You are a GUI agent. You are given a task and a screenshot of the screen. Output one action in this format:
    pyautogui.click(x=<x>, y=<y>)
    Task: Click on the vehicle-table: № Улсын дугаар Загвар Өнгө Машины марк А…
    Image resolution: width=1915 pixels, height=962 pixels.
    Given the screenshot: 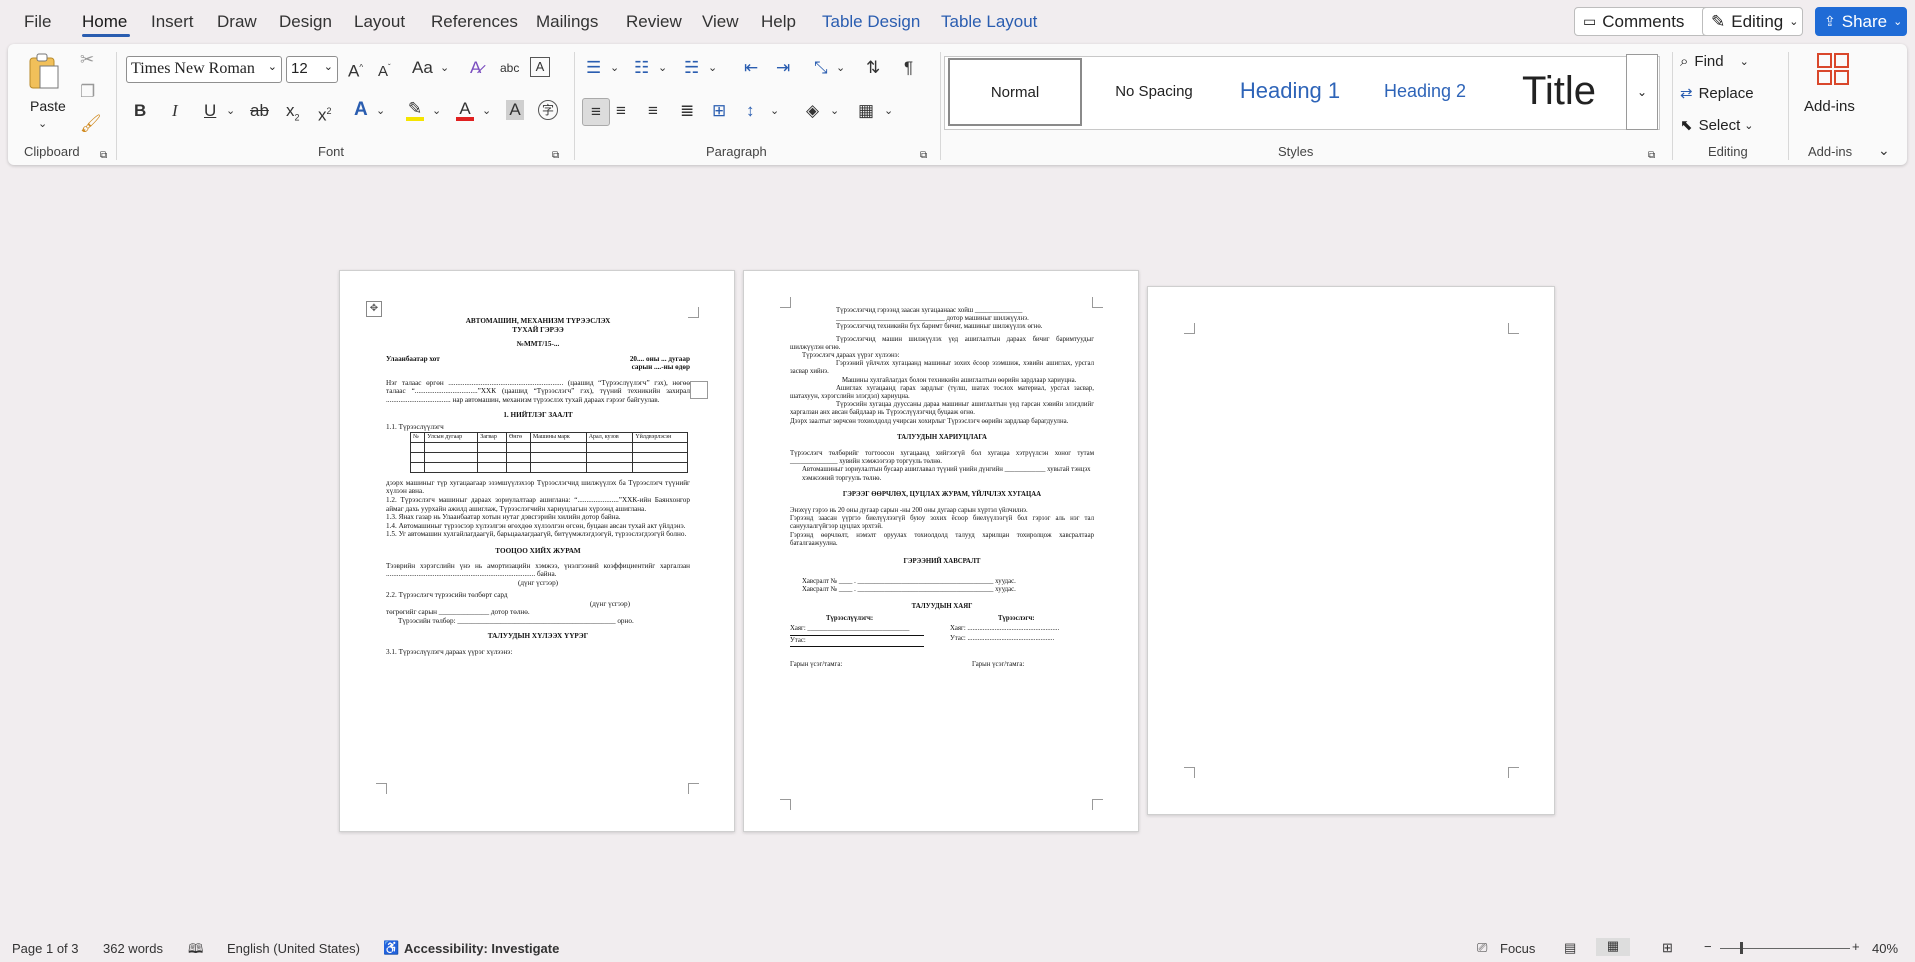 What is the action you would take?
    pyautogui.click(x=548, y=452)
    